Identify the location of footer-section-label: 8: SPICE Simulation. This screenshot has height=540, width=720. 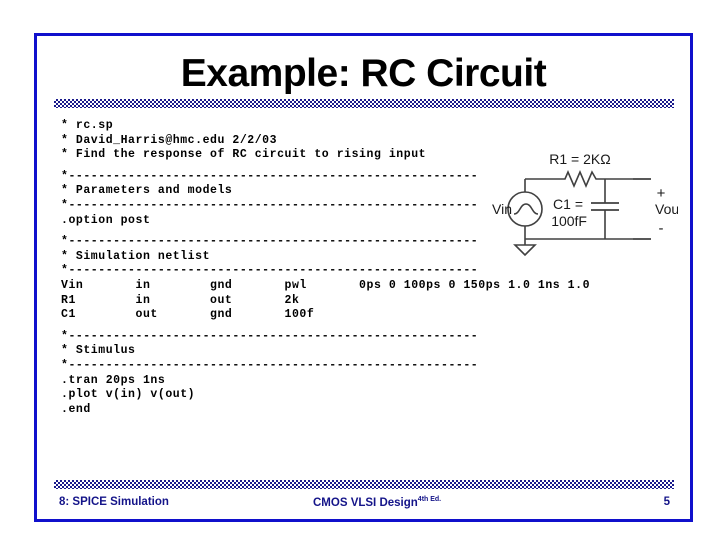
(114, 502).